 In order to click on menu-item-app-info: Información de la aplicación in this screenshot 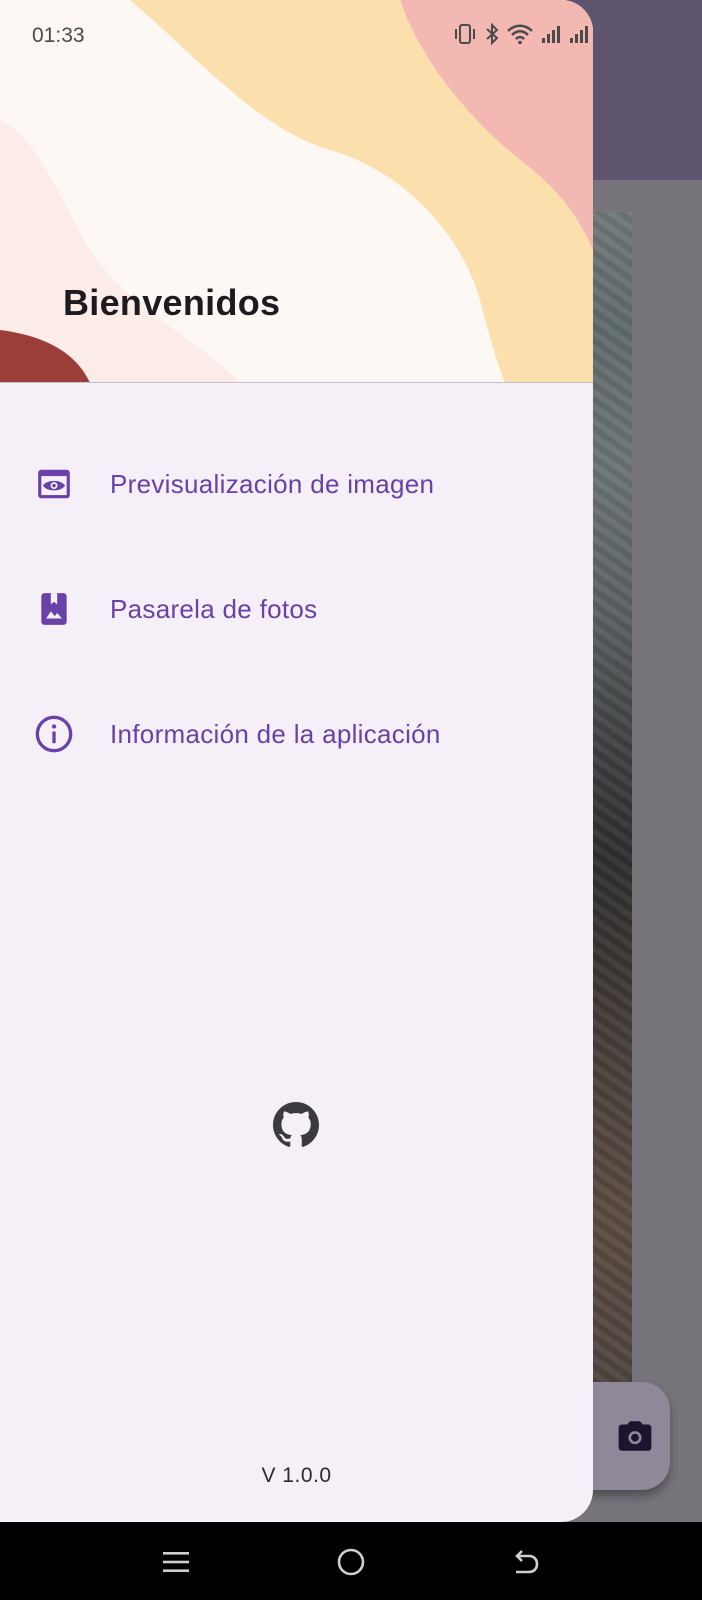, I will do `click(296, 734)`.